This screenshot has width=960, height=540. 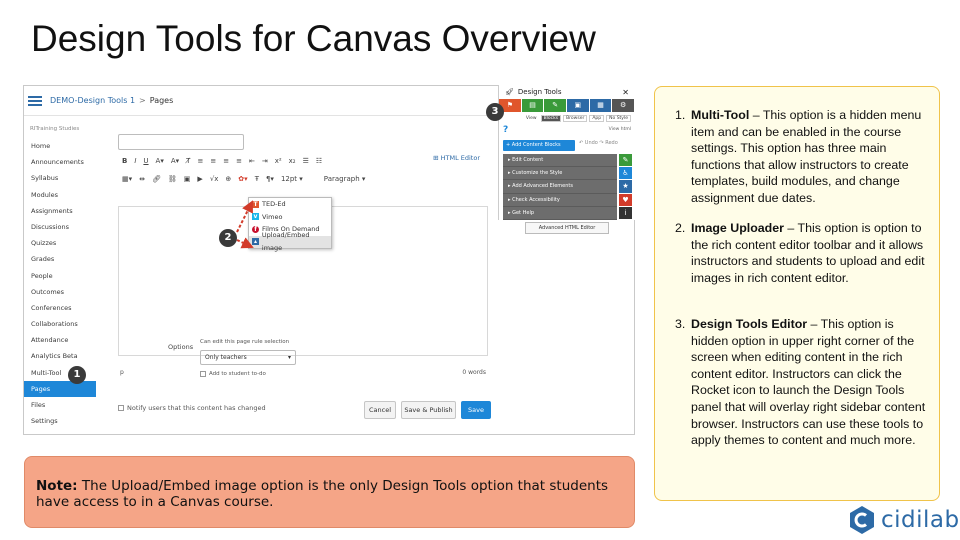 I want to click on highlight-icon: A▾, so click(x=175, y=161).